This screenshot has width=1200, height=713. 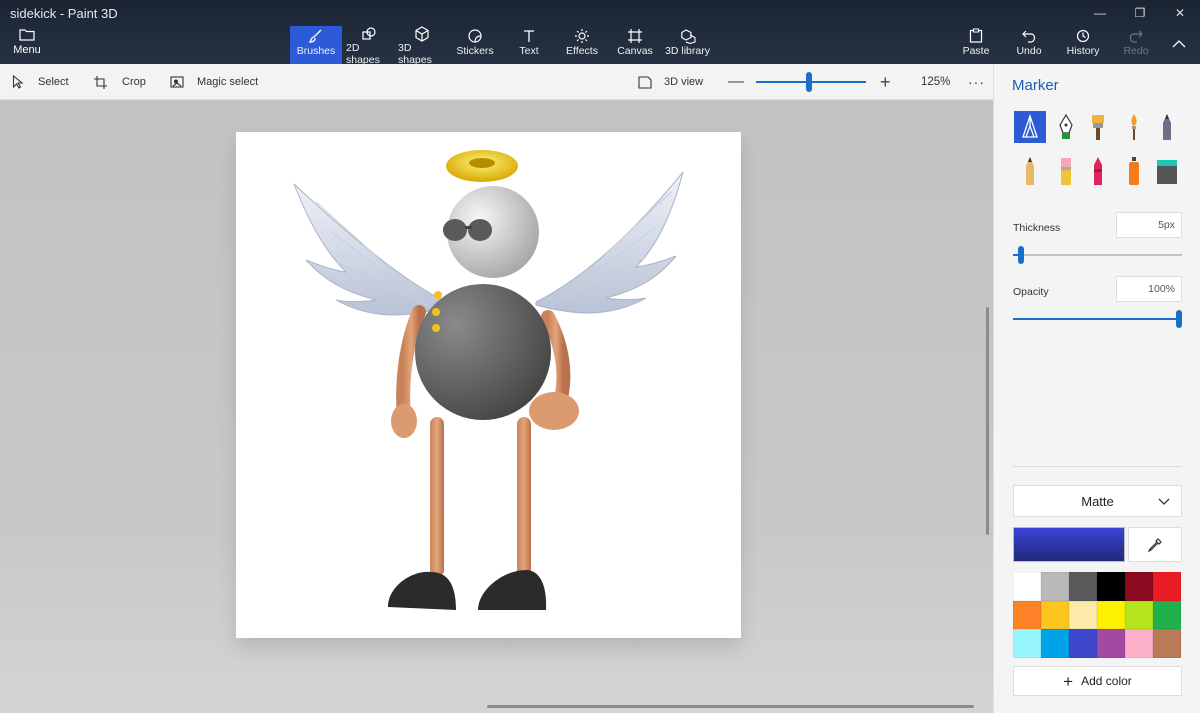 I want to click on color-palette, so click(x=1097, y=615).